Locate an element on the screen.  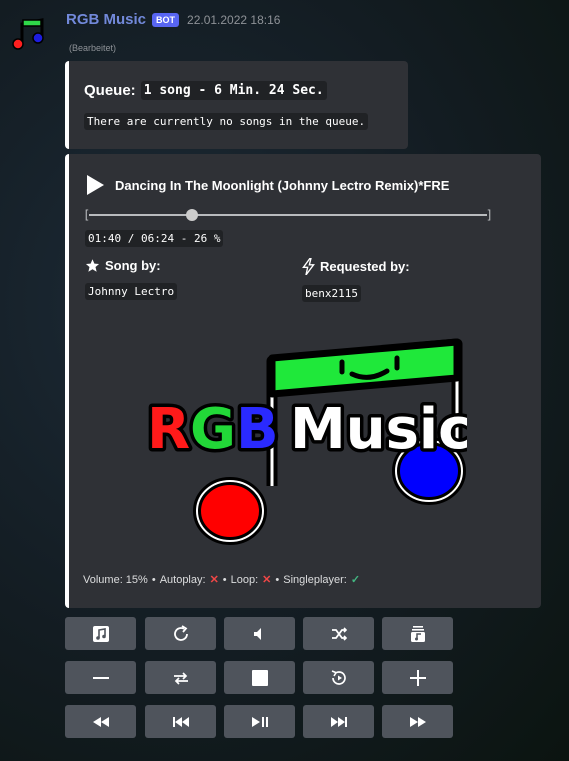
requested-by-header: Requested by: is located at coordinates (356, 266).